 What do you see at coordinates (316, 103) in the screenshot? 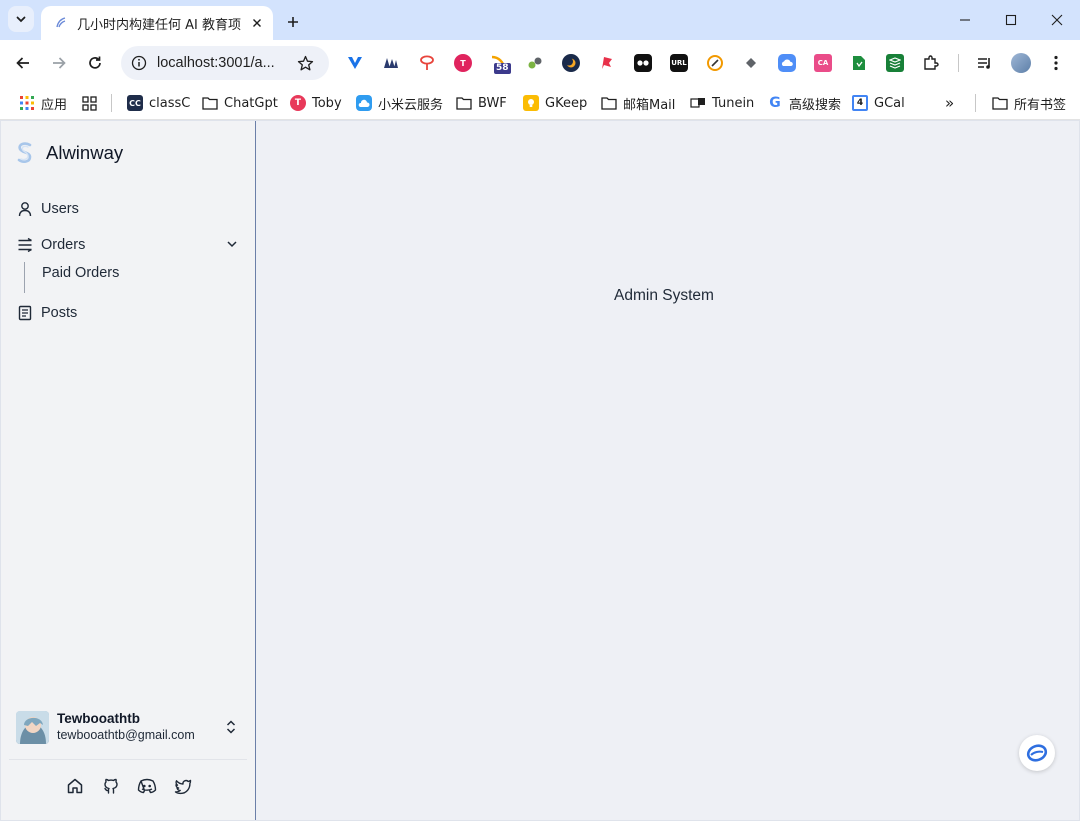
I see `bookmark-toby: T Toby` at bounding box center [316, 103].